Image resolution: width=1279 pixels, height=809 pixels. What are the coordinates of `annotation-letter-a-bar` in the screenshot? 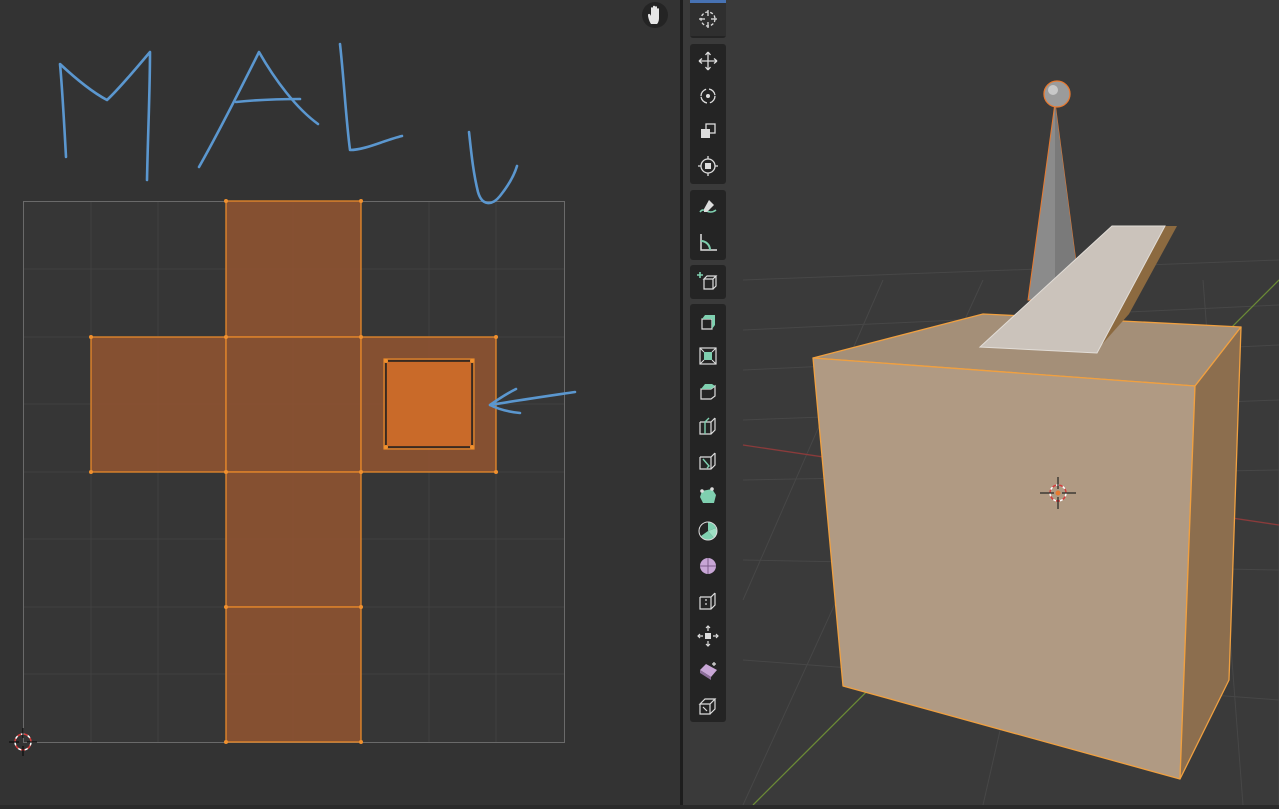 It's located at (268, 100).